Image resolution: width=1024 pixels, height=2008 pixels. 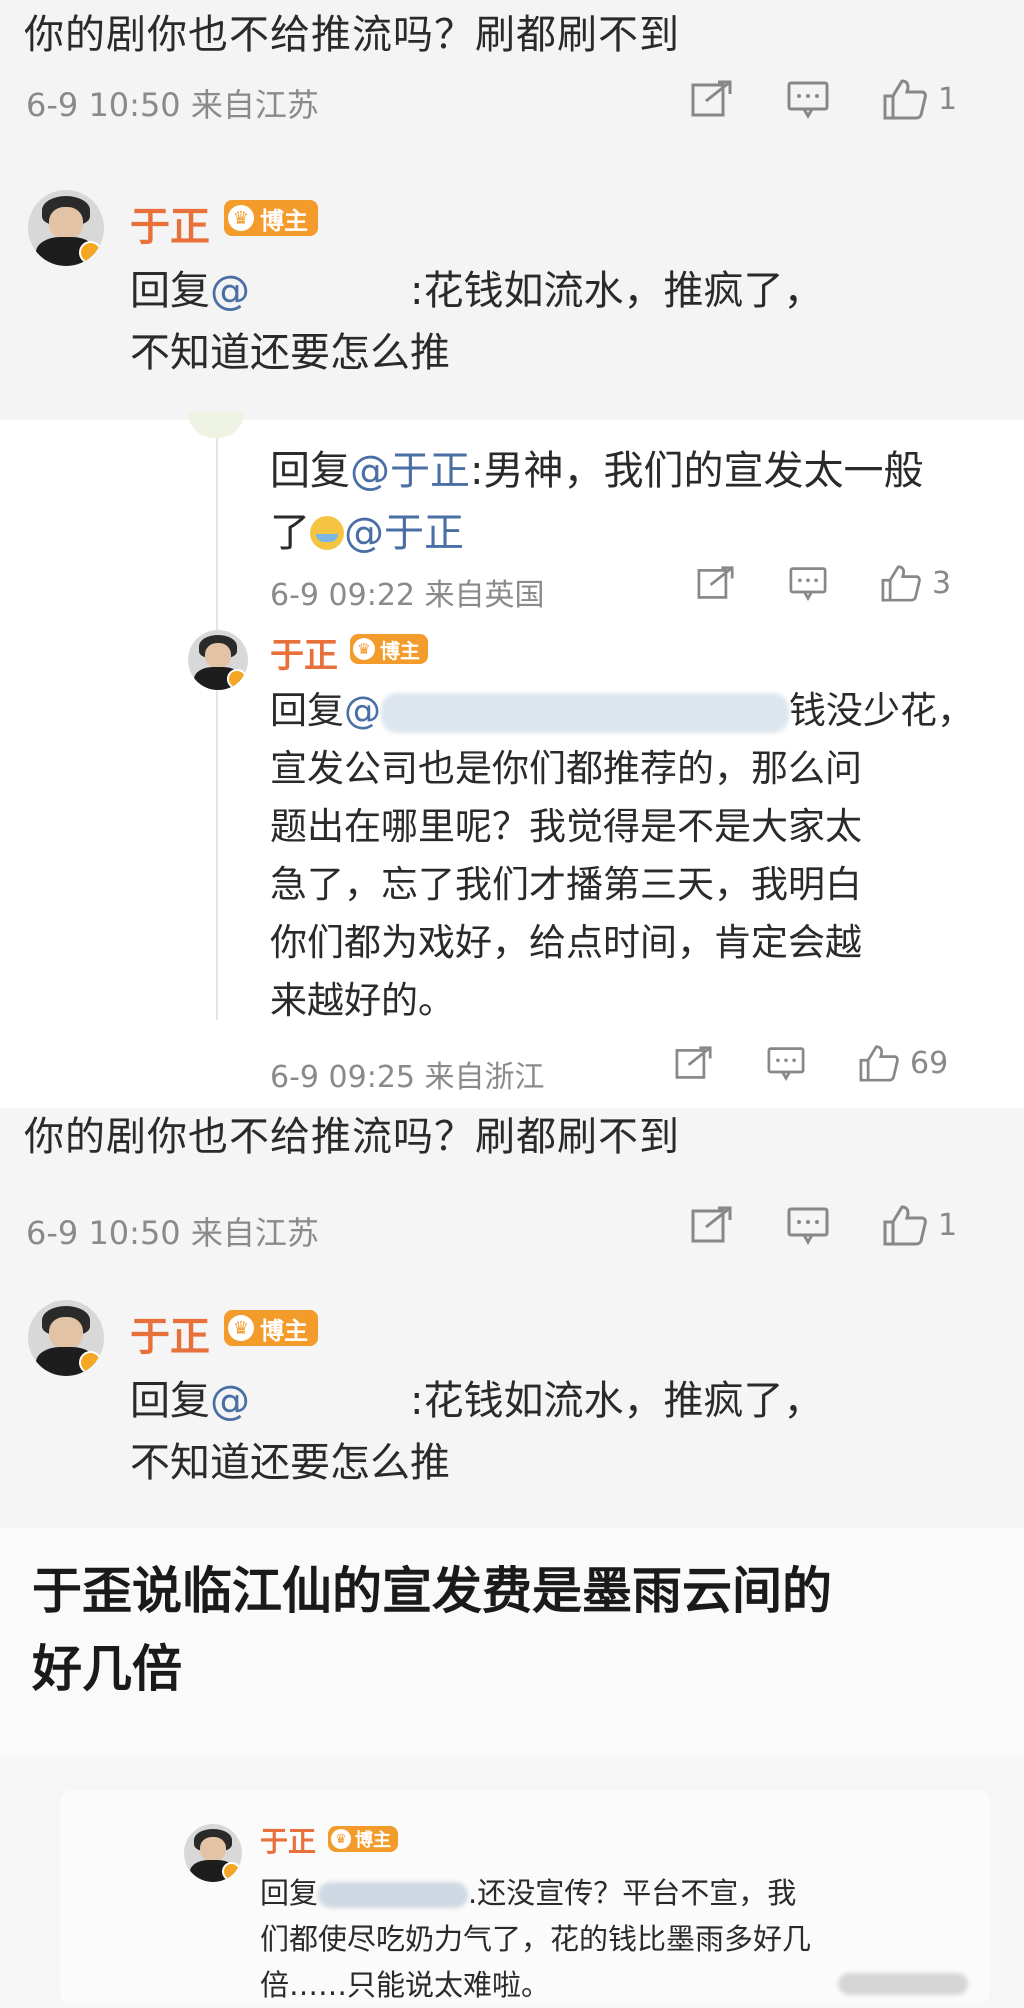 What do you see at coordinates (407, 595) in the screenshot?
I see `nested-meta: 6-9 09:22 来自英国` at bounding box center [407, 595].